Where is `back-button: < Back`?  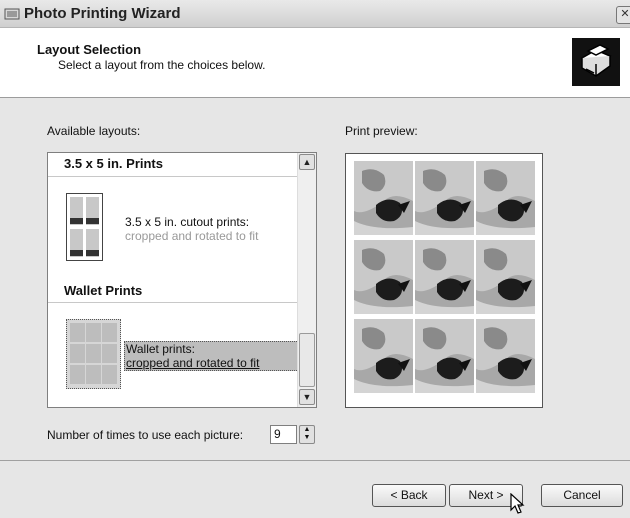 back-button: < Back is located at coordinates (409, 495).